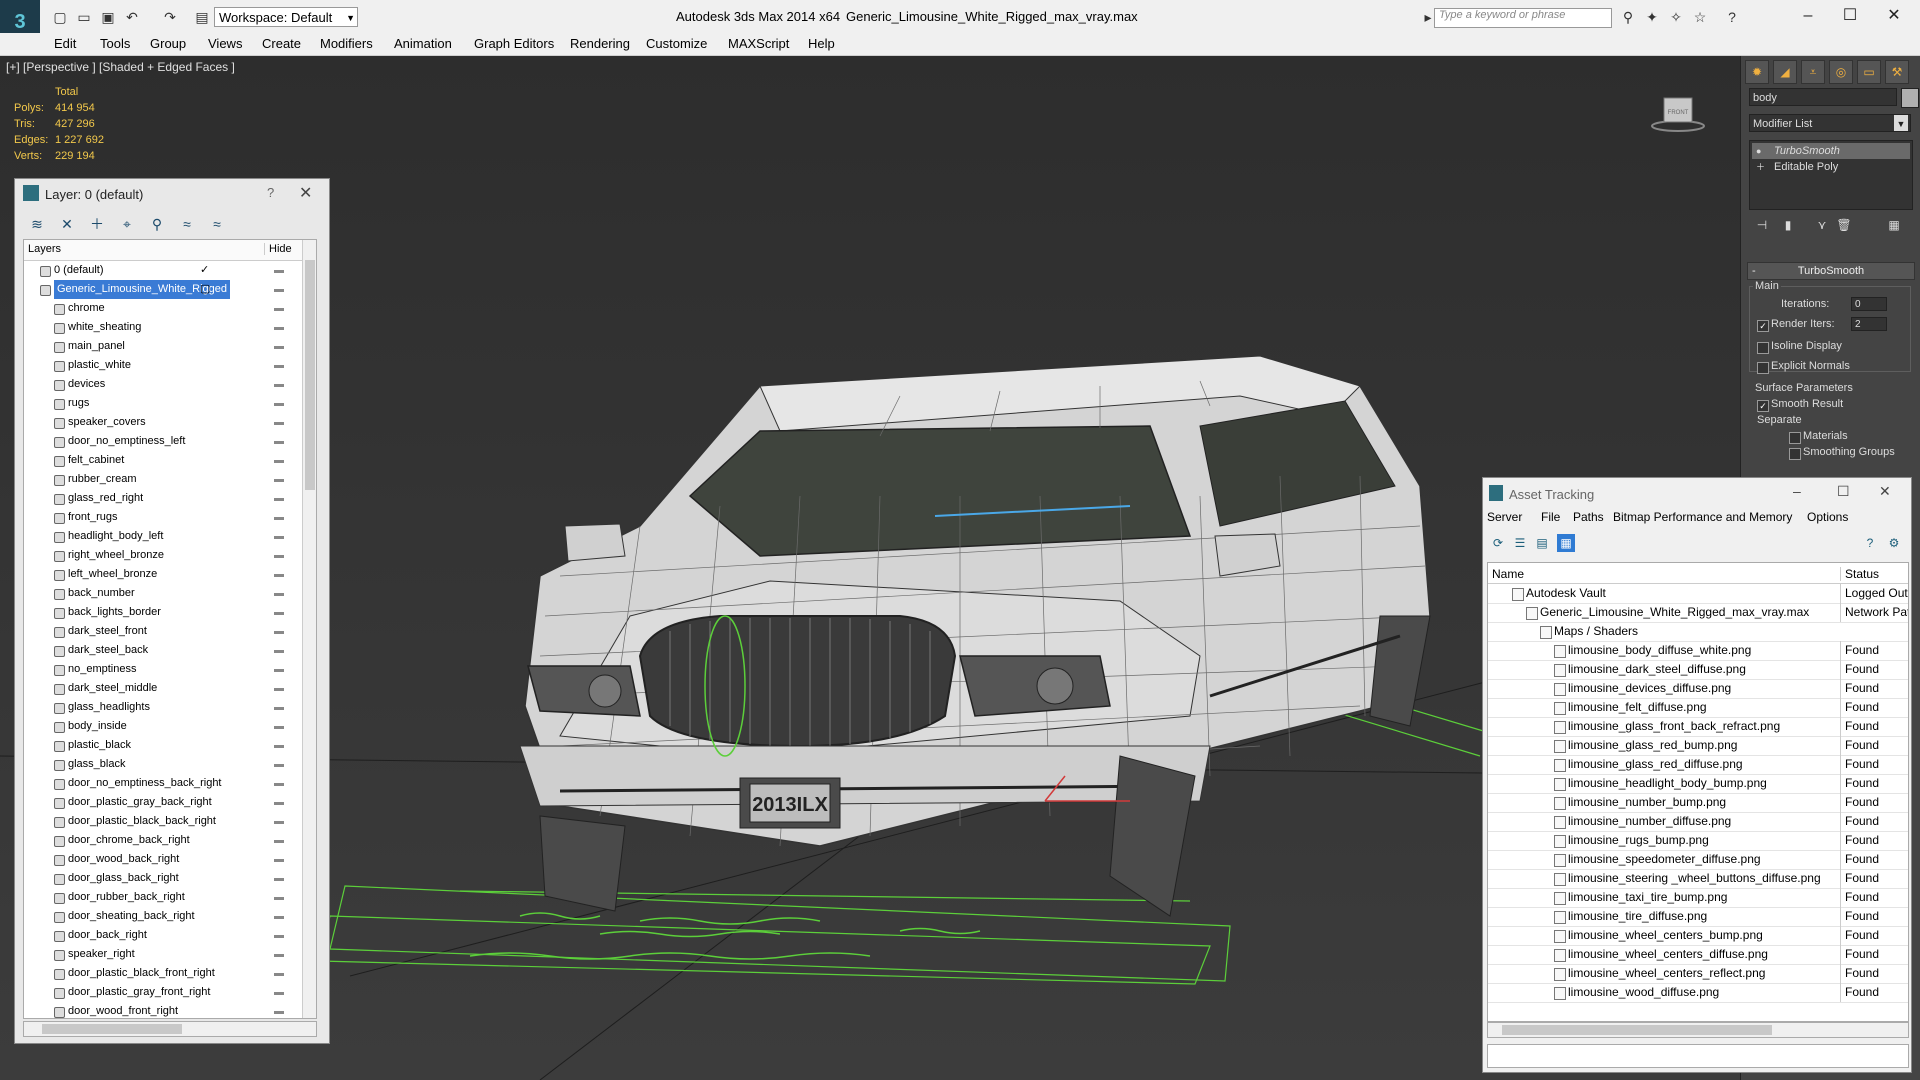 The width and height of the screenshot is (1920, 1080). What do you see at coordinates (67, 224) in the screenshot?
I see `delete-layer-icon: ✕` at bounding box center [67, 224].